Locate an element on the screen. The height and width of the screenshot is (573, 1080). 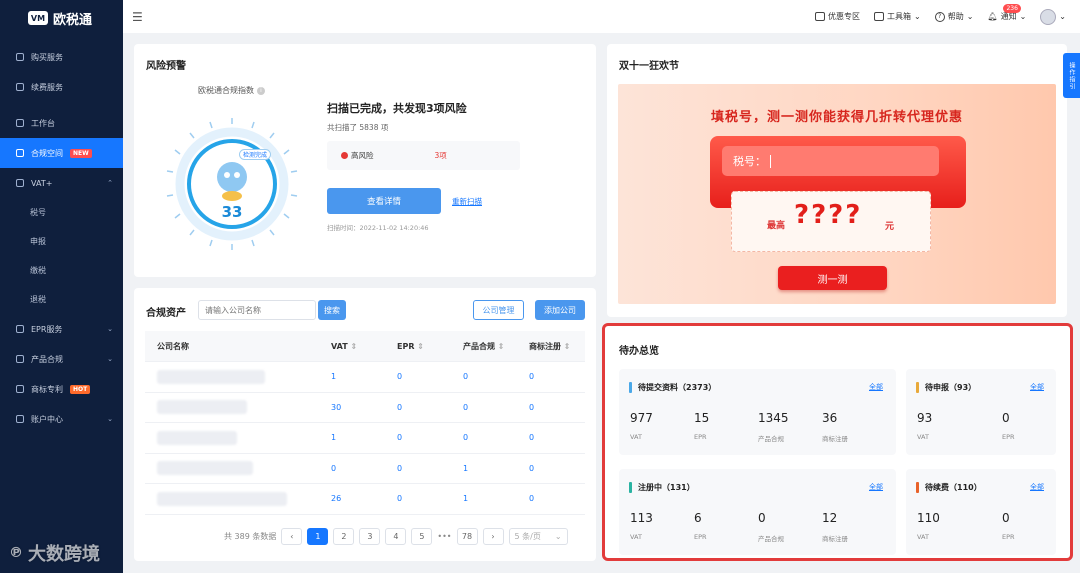
sidebar-item-trademark: 商标专利 HOT is located at coordinates (61, 389).